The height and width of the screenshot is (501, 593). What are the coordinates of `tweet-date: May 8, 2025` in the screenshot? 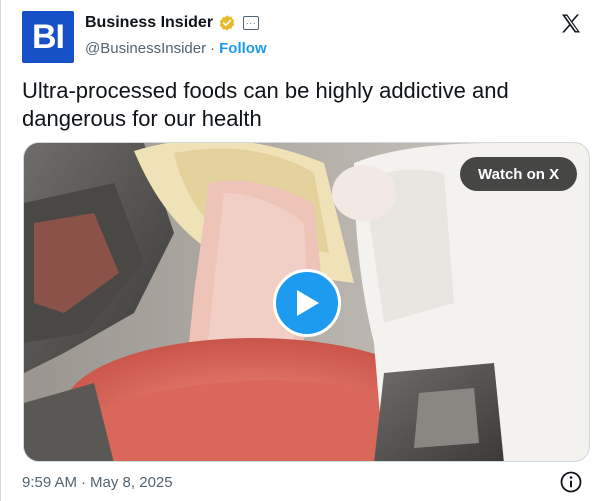 It's located at (131, 482).